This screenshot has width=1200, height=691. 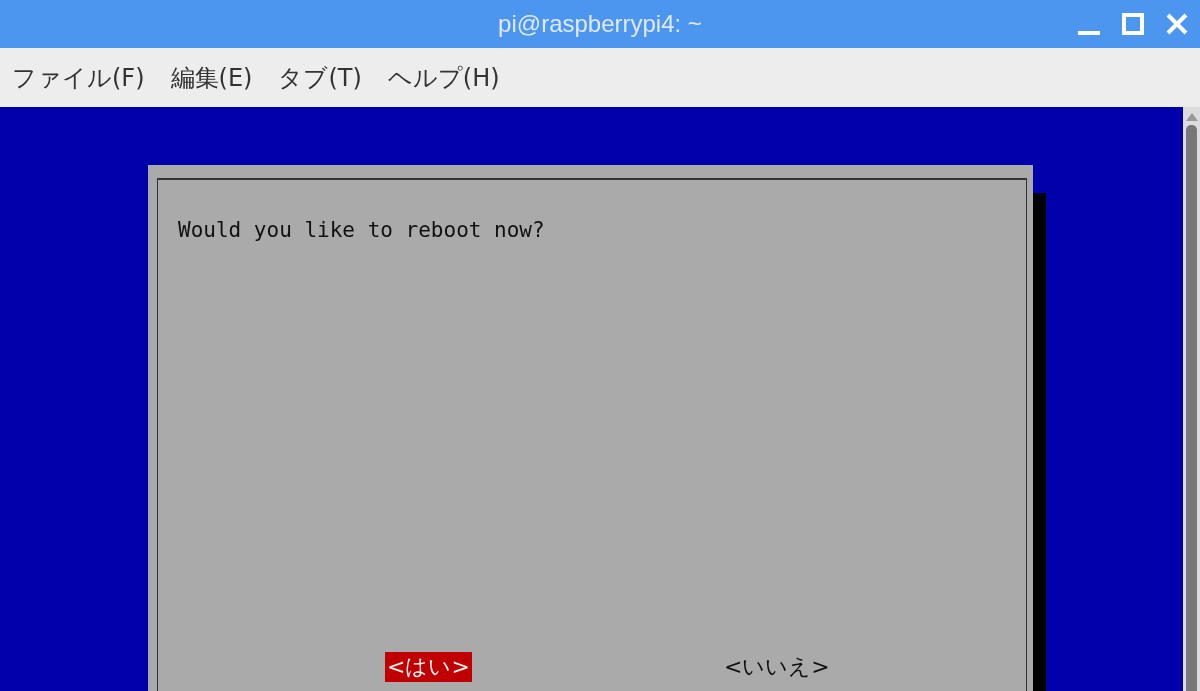 I want to click on dialog-message: Would you like to reboot now?, so click(x=361, y=230).